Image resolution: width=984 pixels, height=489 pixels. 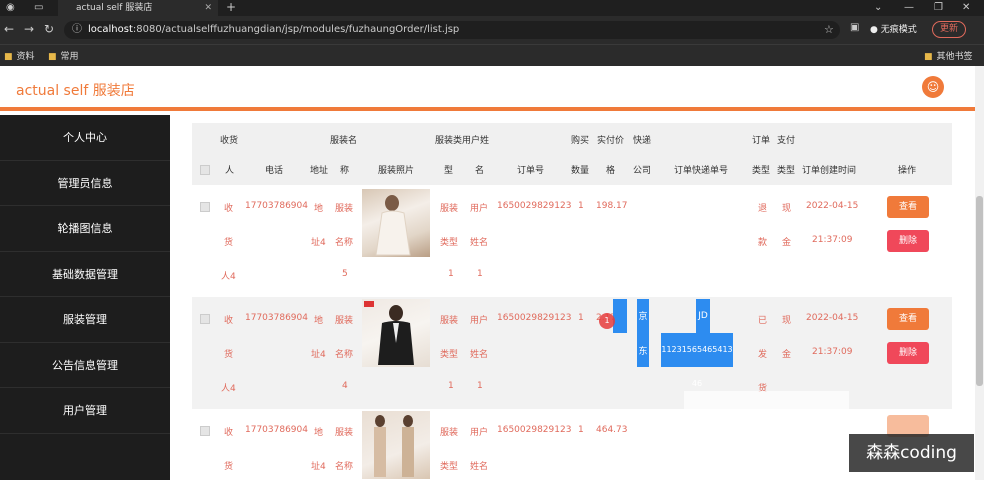 I want to click on cell-type-2: 类型, so click(x=449, y=355).